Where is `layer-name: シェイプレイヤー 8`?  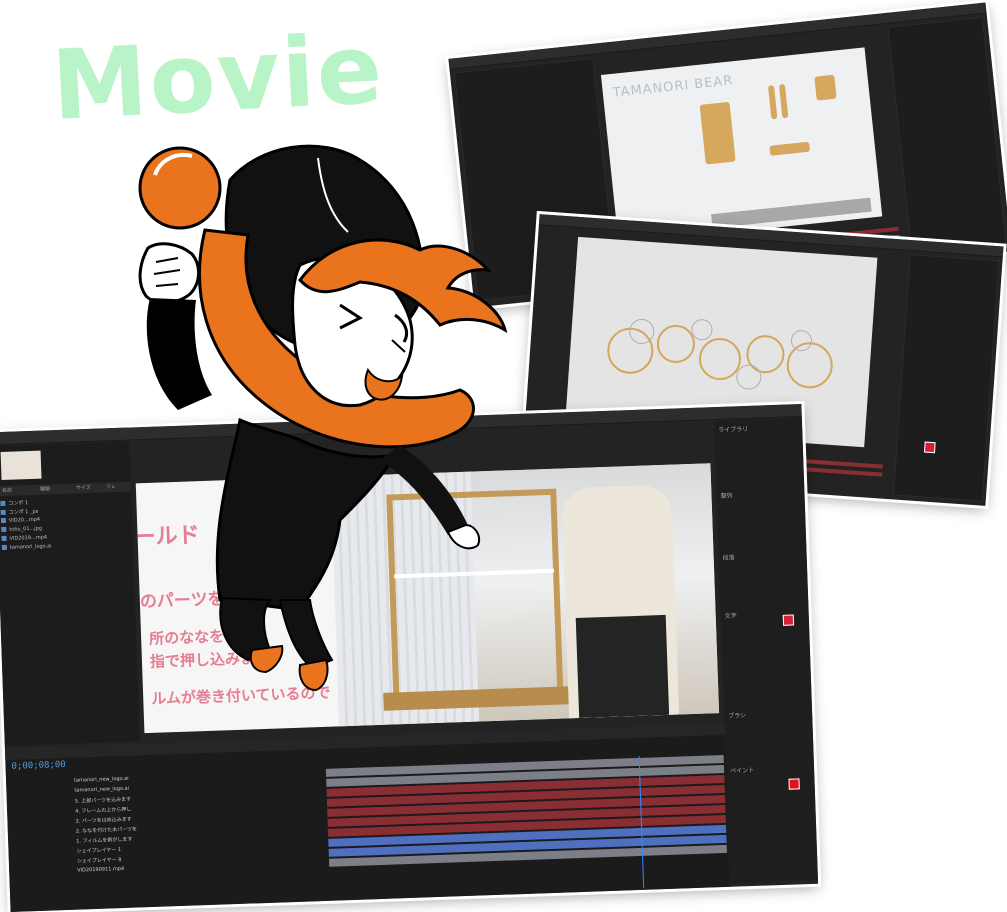
layer-name: シェイプレイヤー 8 is located at coordinates (99, 861).